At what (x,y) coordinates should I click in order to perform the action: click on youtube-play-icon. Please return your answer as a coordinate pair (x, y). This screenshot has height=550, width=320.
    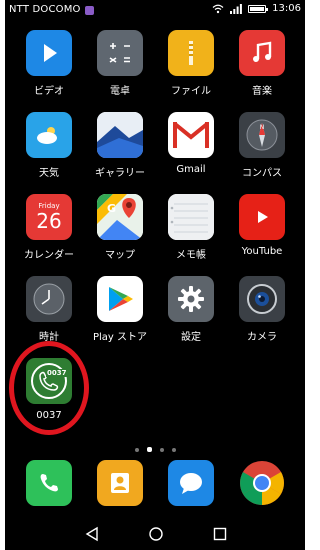
    Looking at the image, I should click on (262, 217).